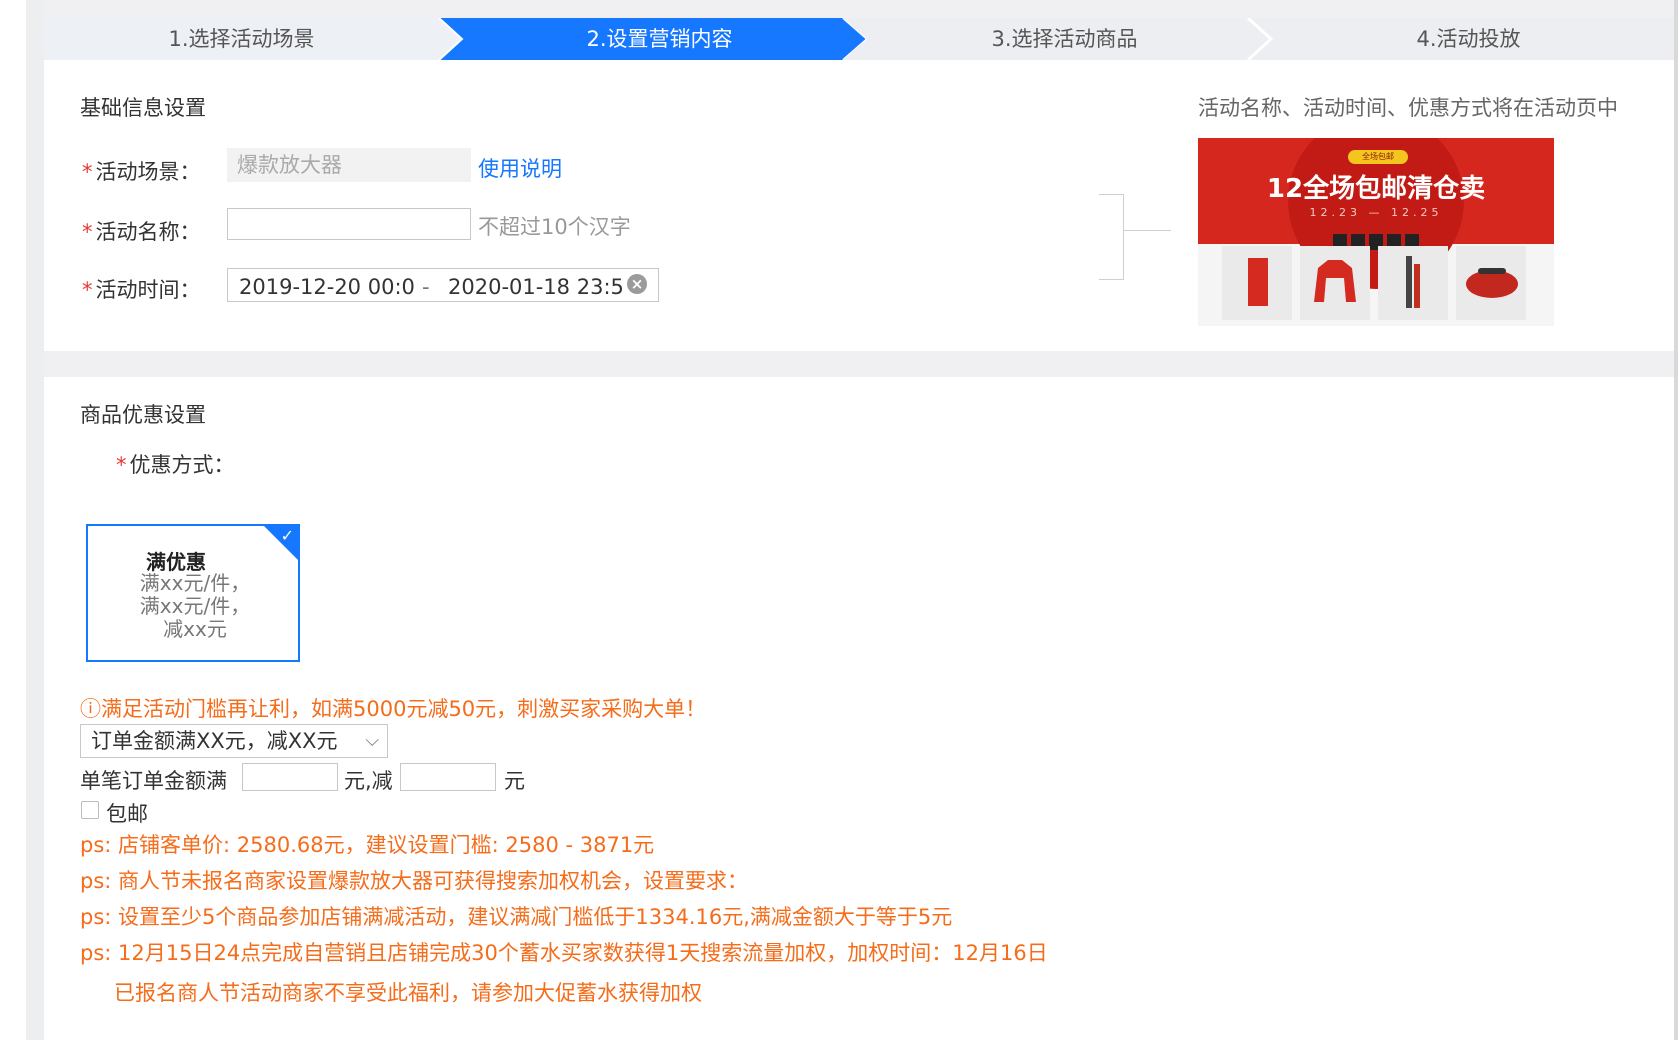  Describe the element at coordinates (448, 777) in the screenshot. I see `reduce-input` at that location.